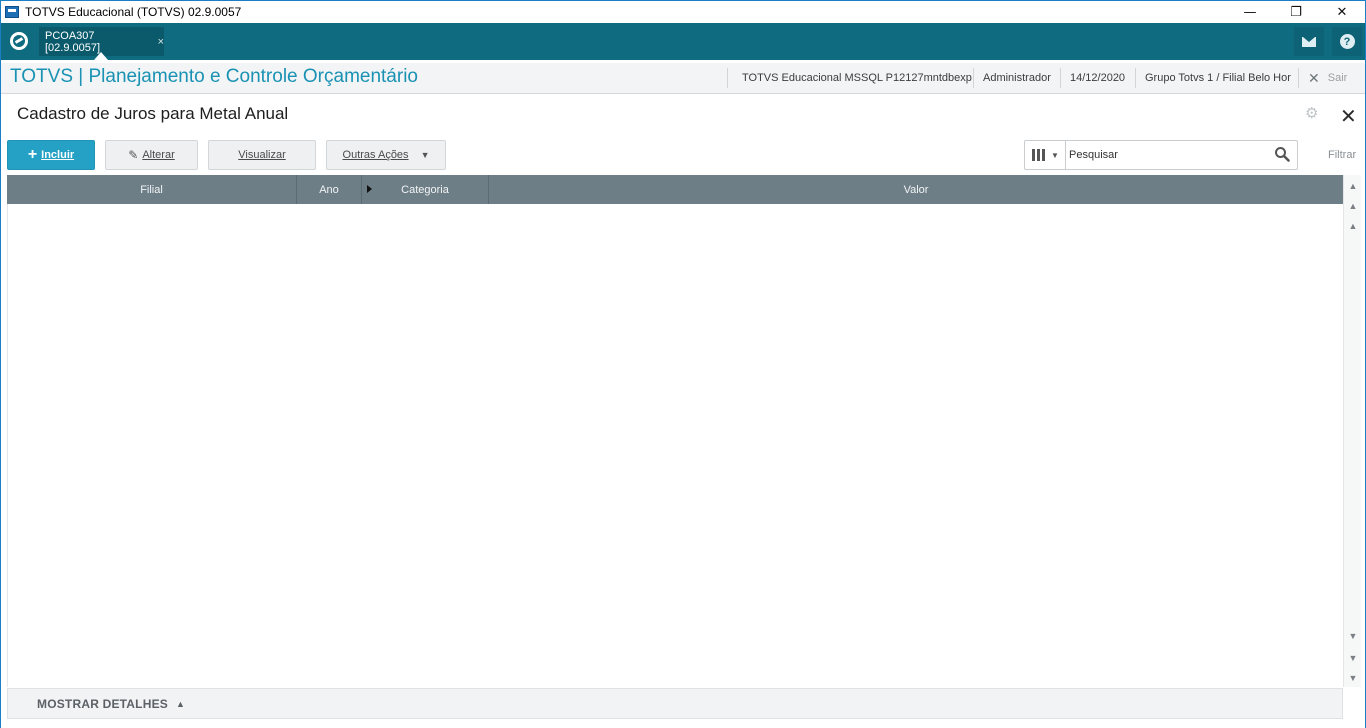  Describe the element at coordinates (1218, 78) in the screenshot. I see `branch-info: Grupo Totvs 1 / Filial Belo Hor` at that location.